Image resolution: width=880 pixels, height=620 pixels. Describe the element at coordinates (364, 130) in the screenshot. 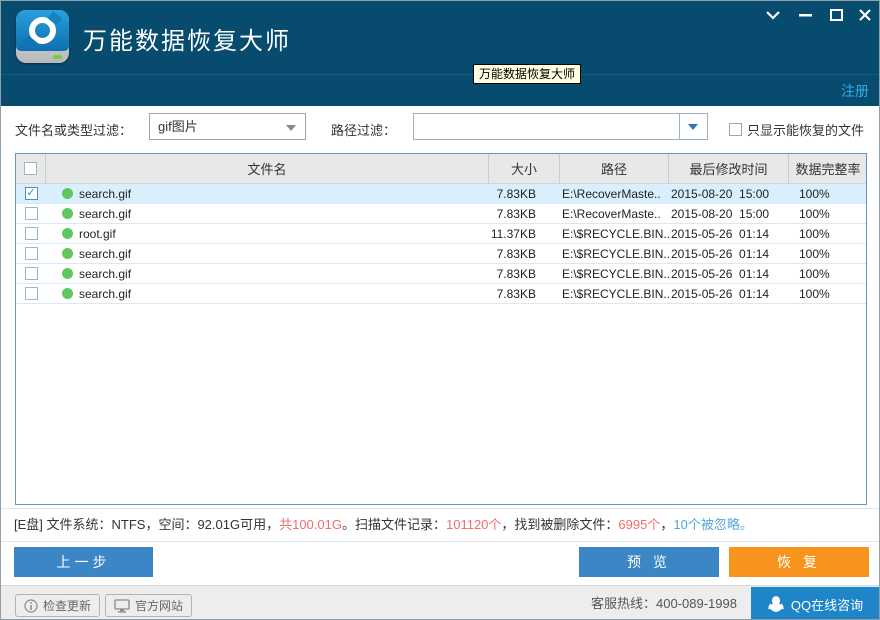

I see `path-filter-label: 路径过滤：` at that location.